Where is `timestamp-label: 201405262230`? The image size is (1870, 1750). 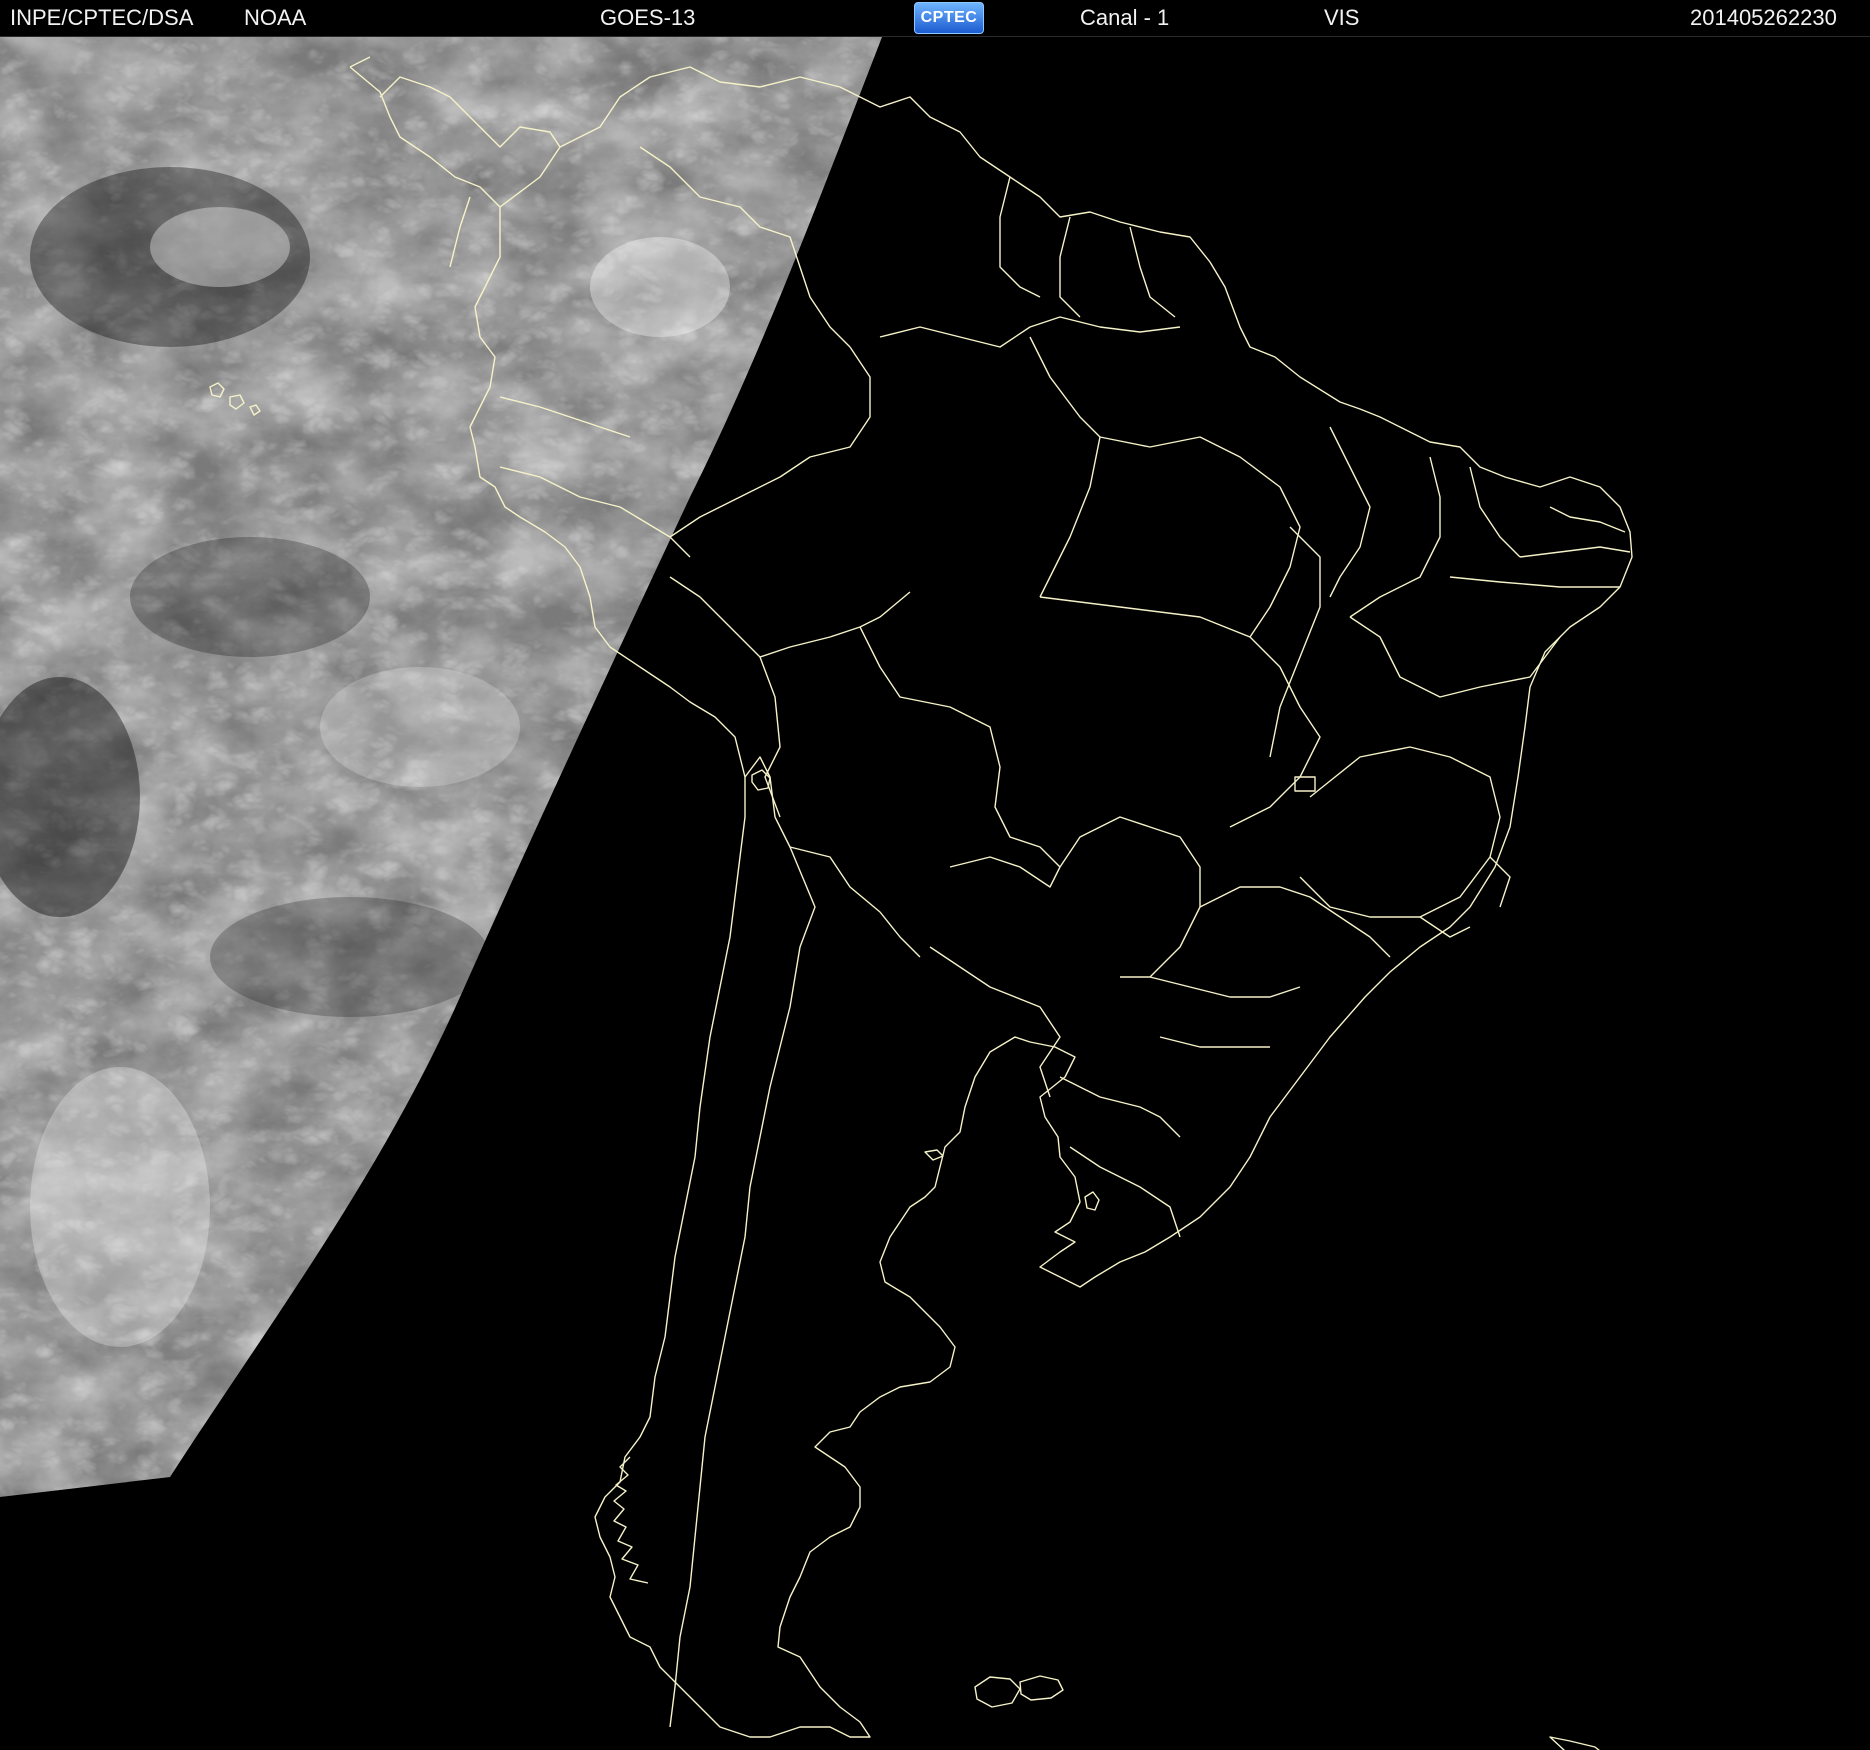 timestamp-label: 201405262230 is located at coordinates (1763, 17).